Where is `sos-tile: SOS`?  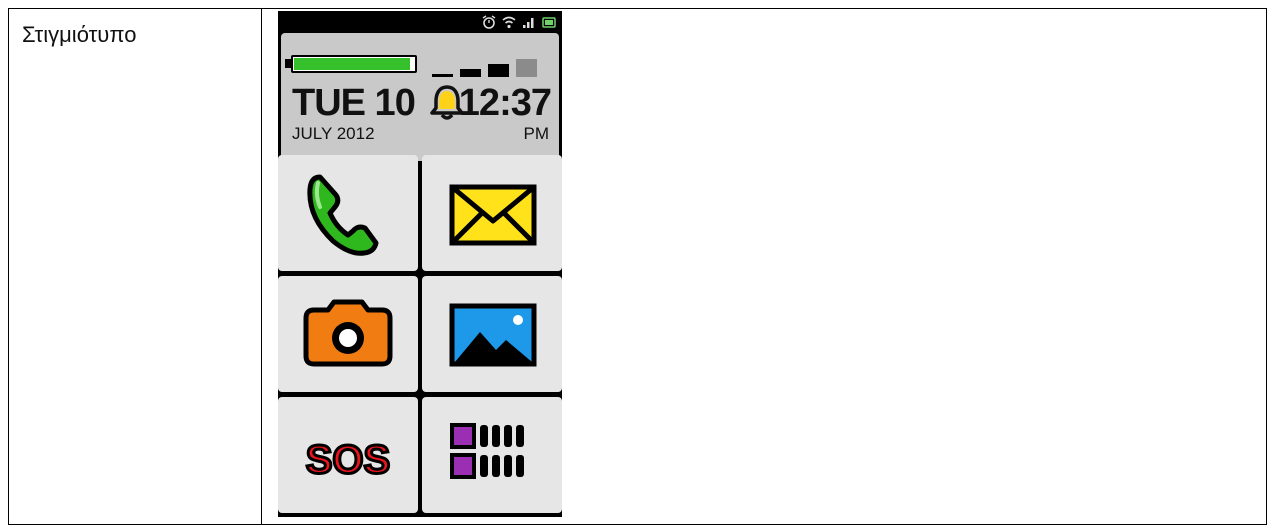 sos-tile: SOS is located at coordinates (348, 455).